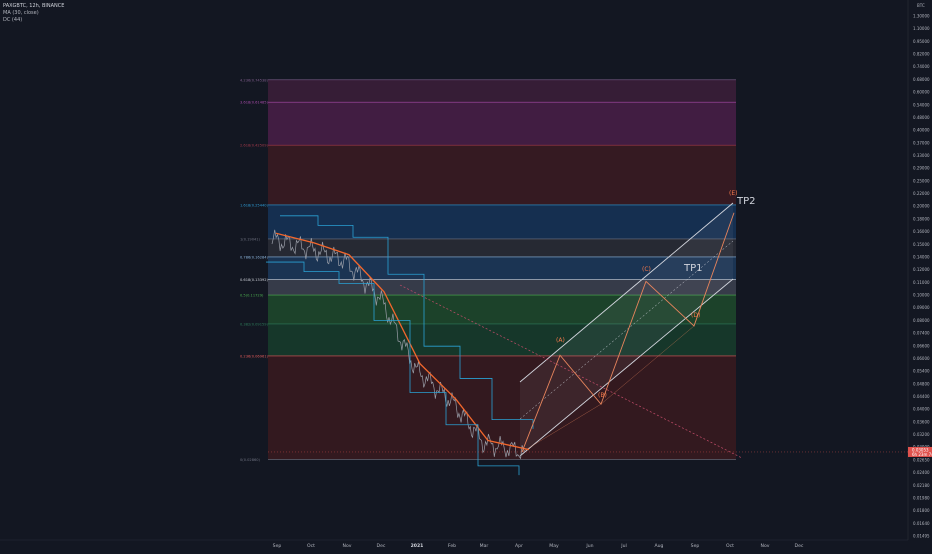  I want to click on currency-label: BTC, so click(921, 5).